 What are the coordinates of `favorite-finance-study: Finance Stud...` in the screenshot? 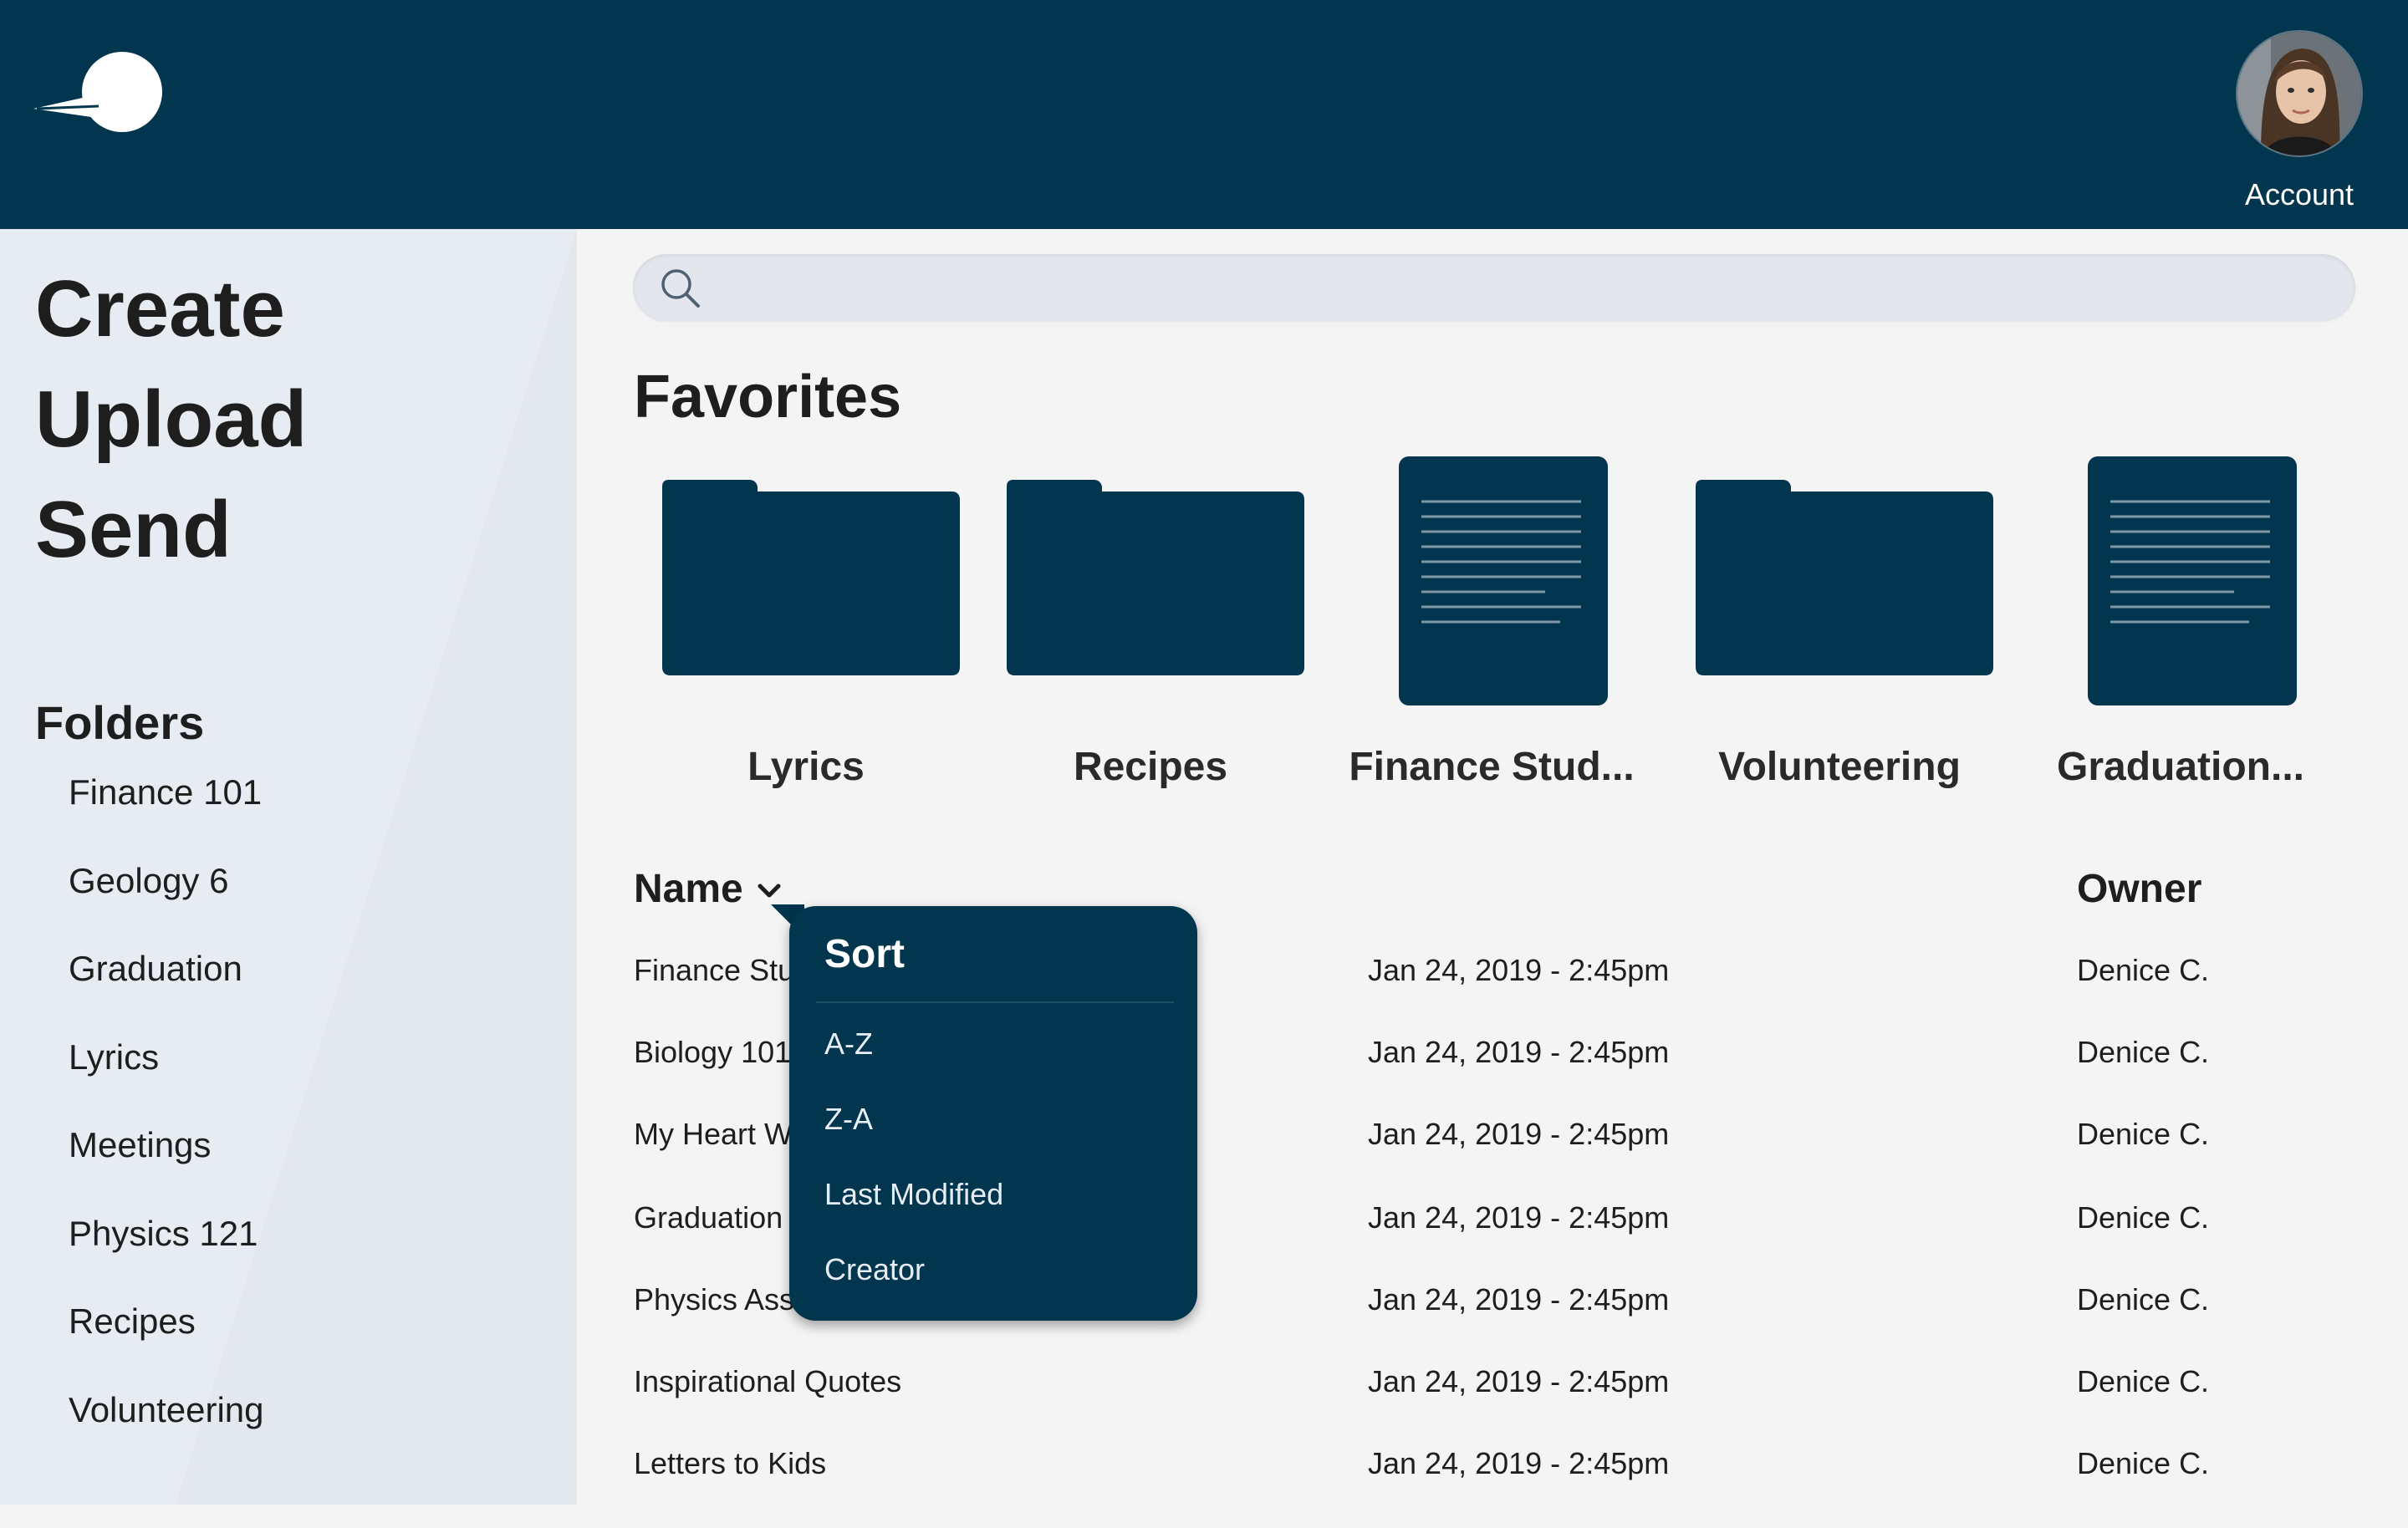 It's located at (1491, 620).